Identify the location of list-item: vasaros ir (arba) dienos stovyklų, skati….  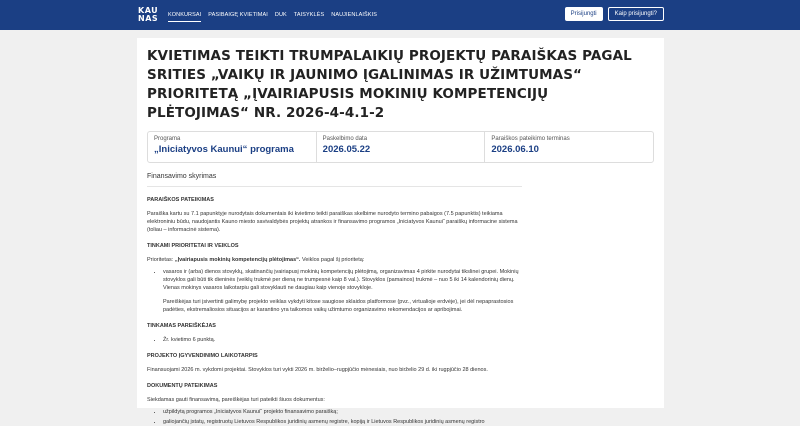
(342, 280).